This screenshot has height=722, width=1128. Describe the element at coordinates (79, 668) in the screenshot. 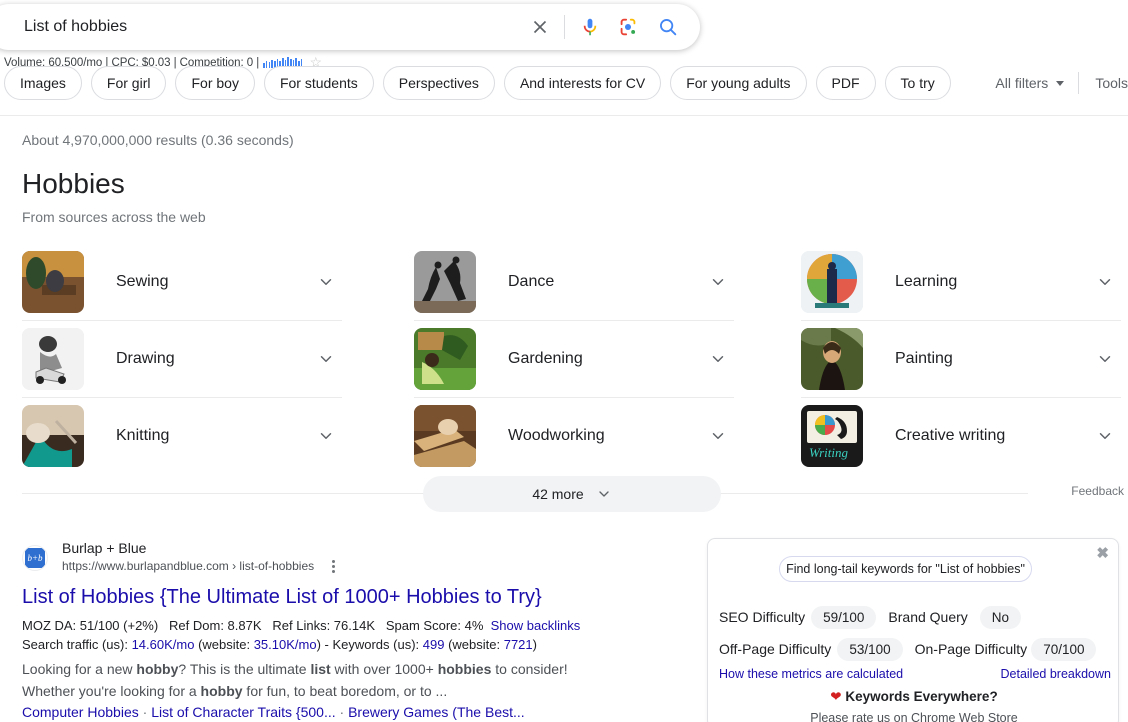

I see `snippet-1a: Looking for a new` at that location.